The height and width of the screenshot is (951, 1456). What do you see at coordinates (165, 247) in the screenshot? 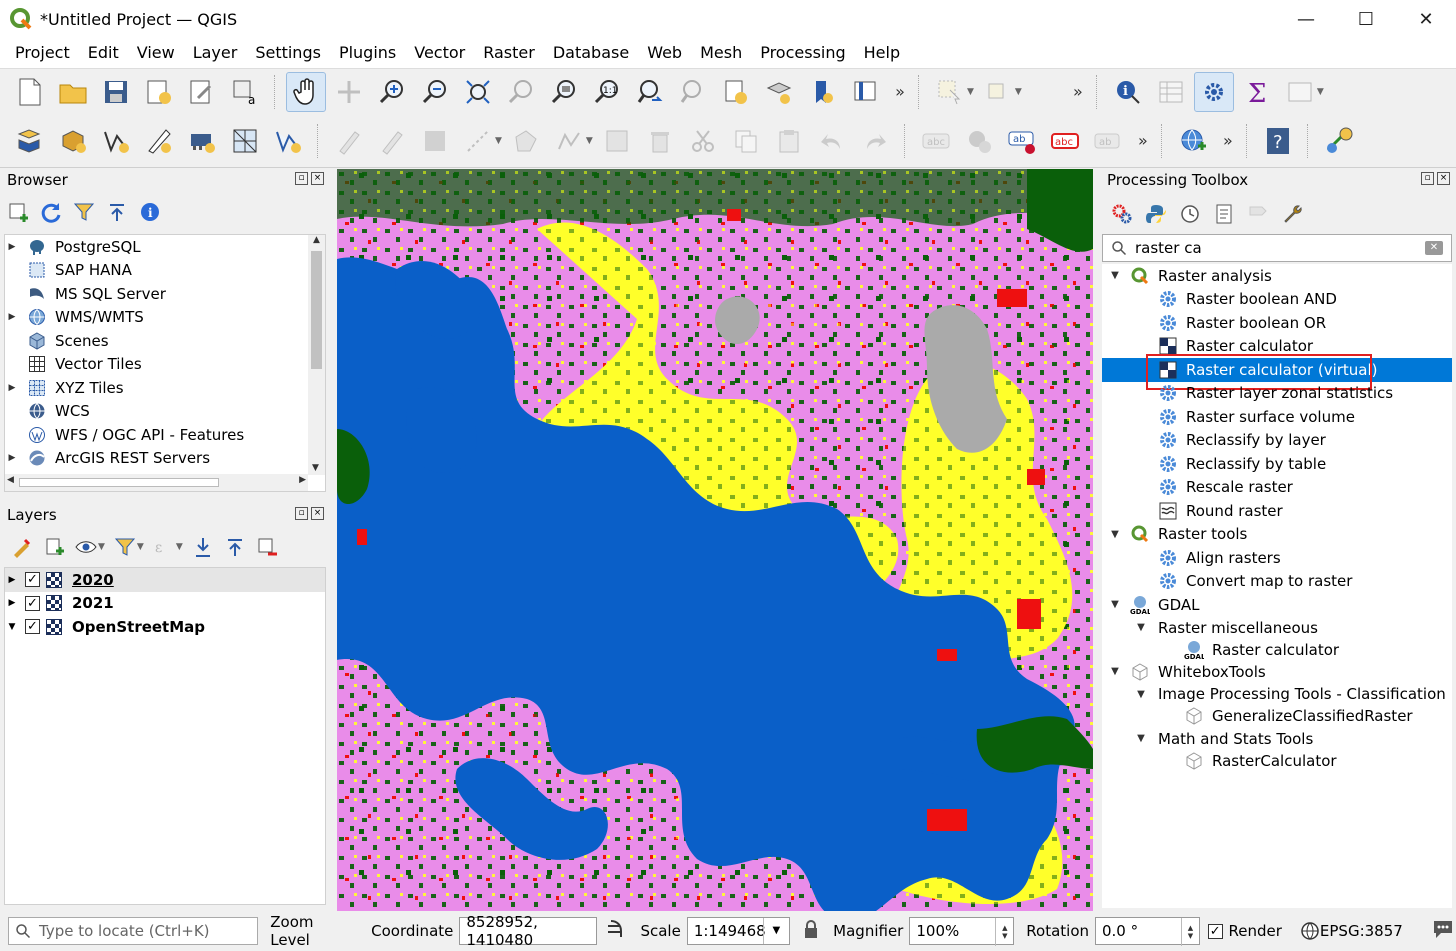
I see `browser-item-postgresql: ▶ PostgreSQL` at bounding box center [165, 247].